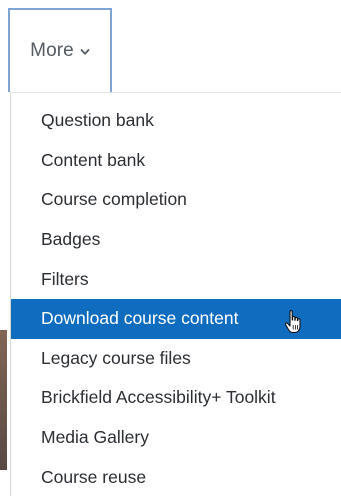 The image size is (341, 501). What do you see at coordinates (93, 159) in the screenshot?
I see `menu-item-label: Content bank` at bounding box center [93, 159].